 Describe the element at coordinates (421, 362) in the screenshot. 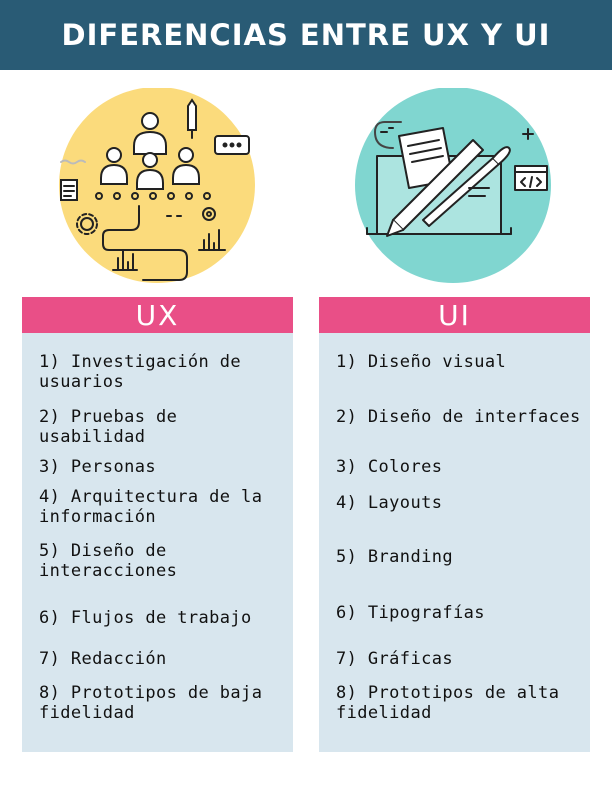

I see `list-item: 1) Diseño visual` at that location.